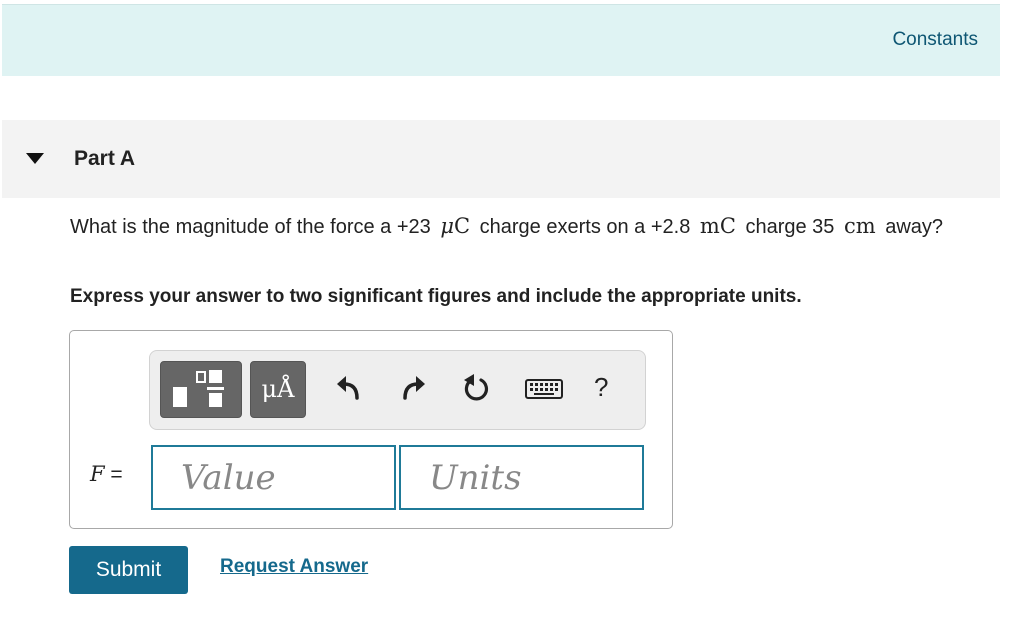 The height and width of the screenshot is (617, 1024). I want to click on submit-button: Submit, so click(128, 570).